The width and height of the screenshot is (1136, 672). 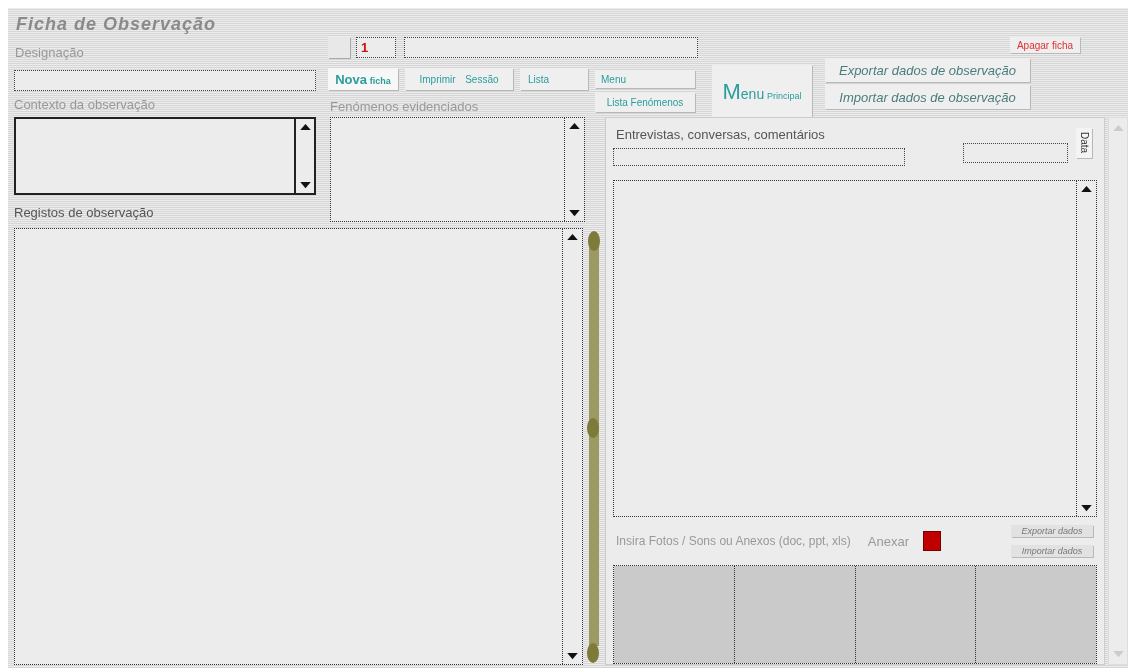 I want to click on section-label: Entrevistas, conversas, comentários, so click(x=720, y=134).